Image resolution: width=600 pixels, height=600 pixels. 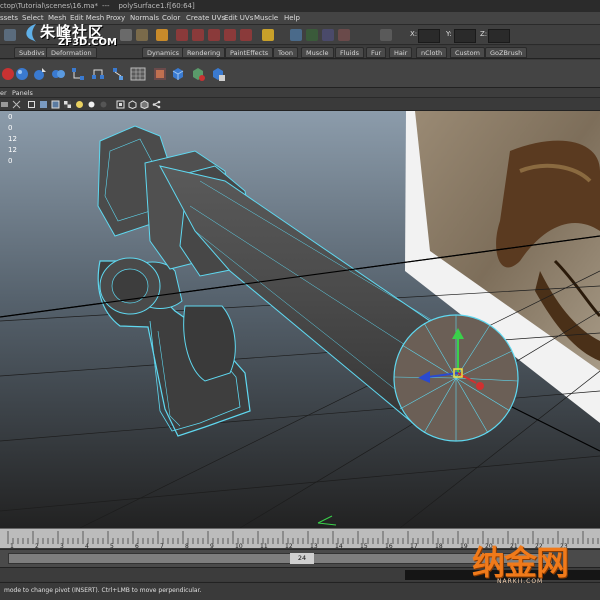 I want to click on shadows-icon, so click(x=103, y=104).